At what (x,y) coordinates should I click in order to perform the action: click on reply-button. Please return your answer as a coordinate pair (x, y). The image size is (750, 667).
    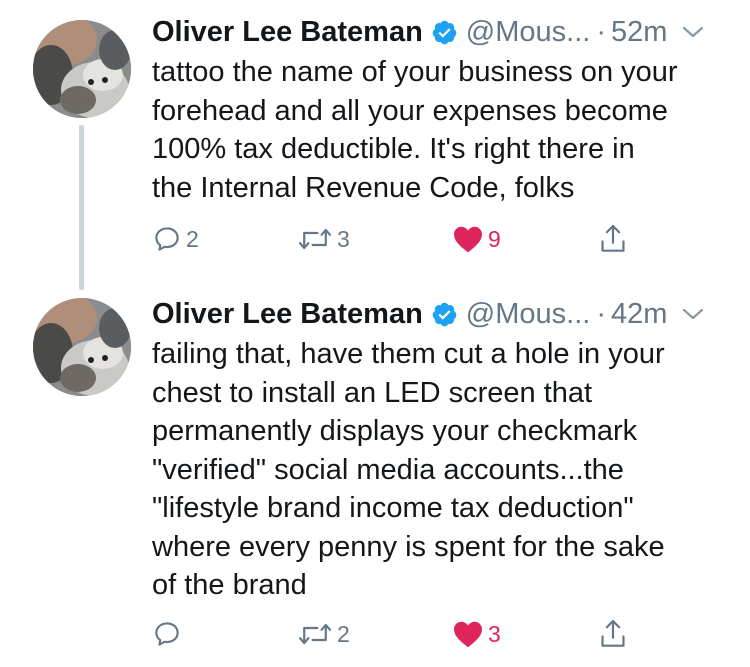
    Looking at the image, I should click on (169, 634).